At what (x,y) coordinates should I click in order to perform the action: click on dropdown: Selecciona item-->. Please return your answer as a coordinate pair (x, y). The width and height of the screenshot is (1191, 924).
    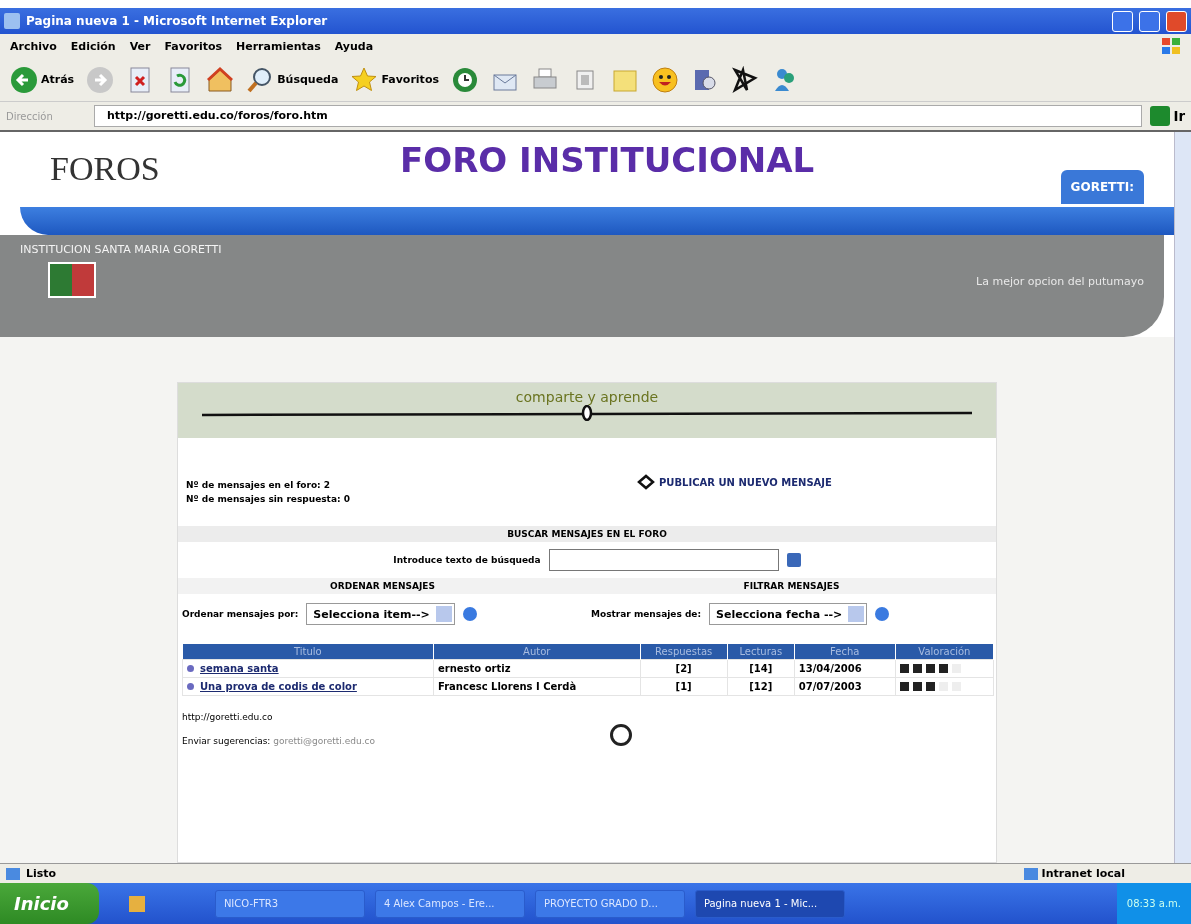
    Looking at the image, I should click on (380, 614).